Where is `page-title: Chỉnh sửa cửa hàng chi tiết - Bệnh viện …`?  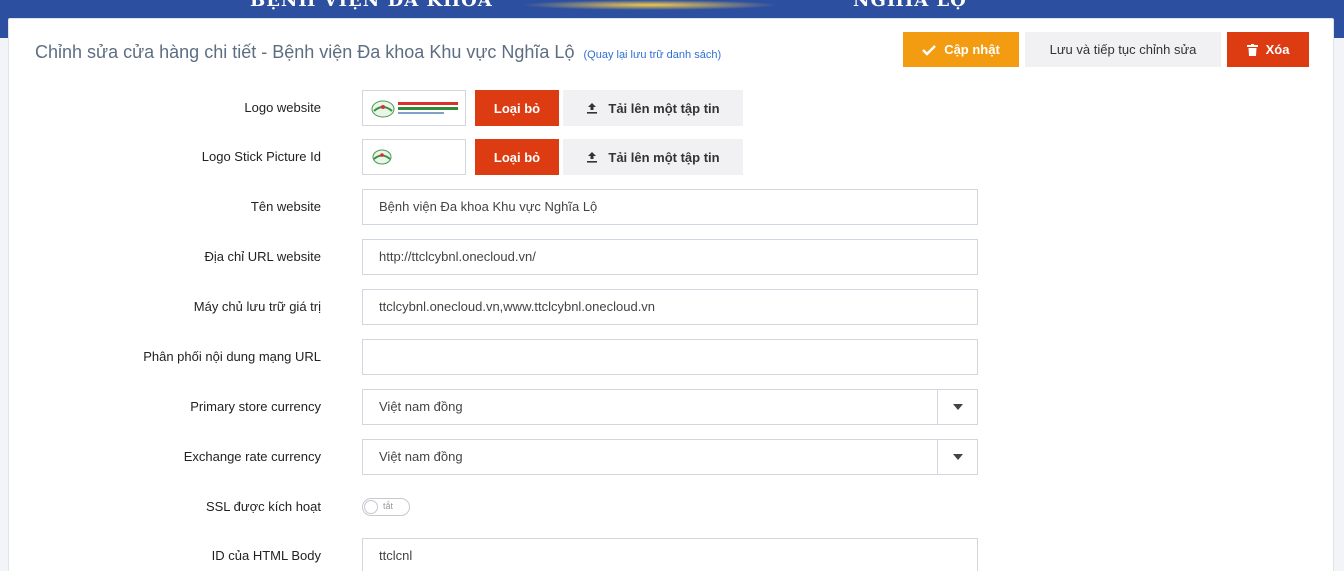 page-title: Chỉnh sửa cửa hàng chi tiết - Bệnh viện … is located at coordinates (378, 52).